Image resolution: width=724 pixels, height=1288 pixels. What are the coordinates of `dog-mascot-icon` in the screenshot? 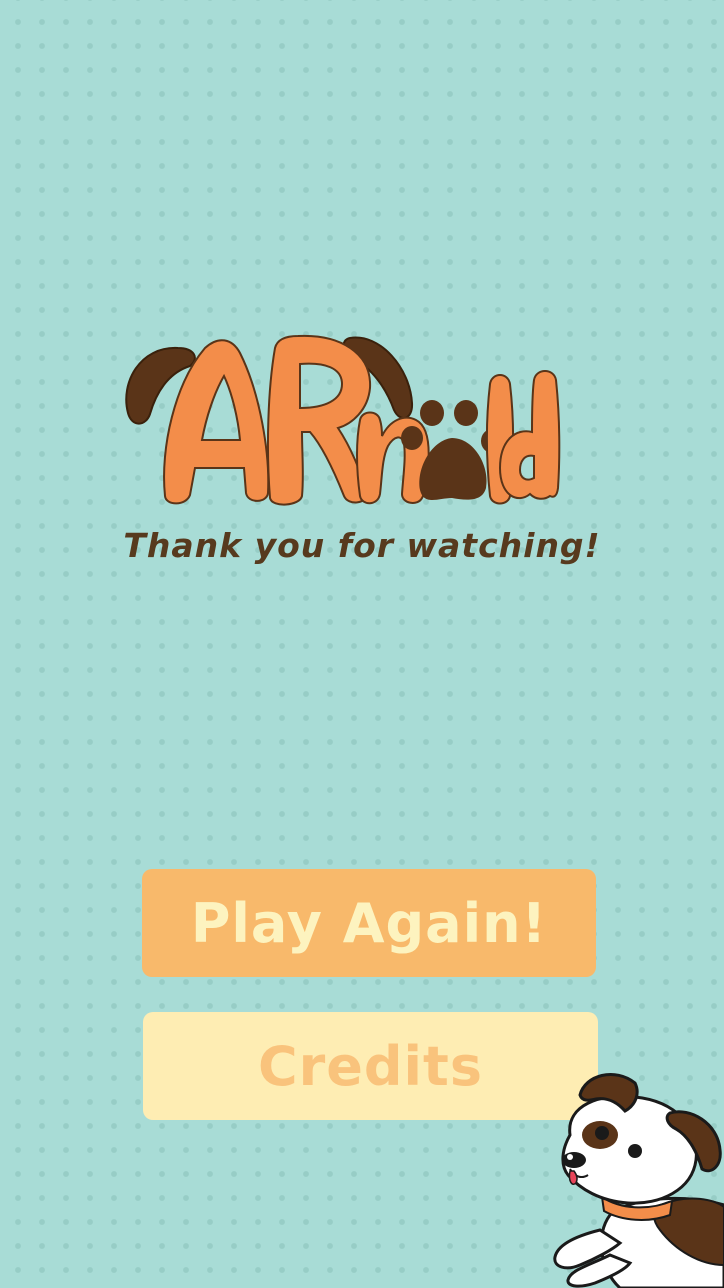 It's located at (632, 1176).